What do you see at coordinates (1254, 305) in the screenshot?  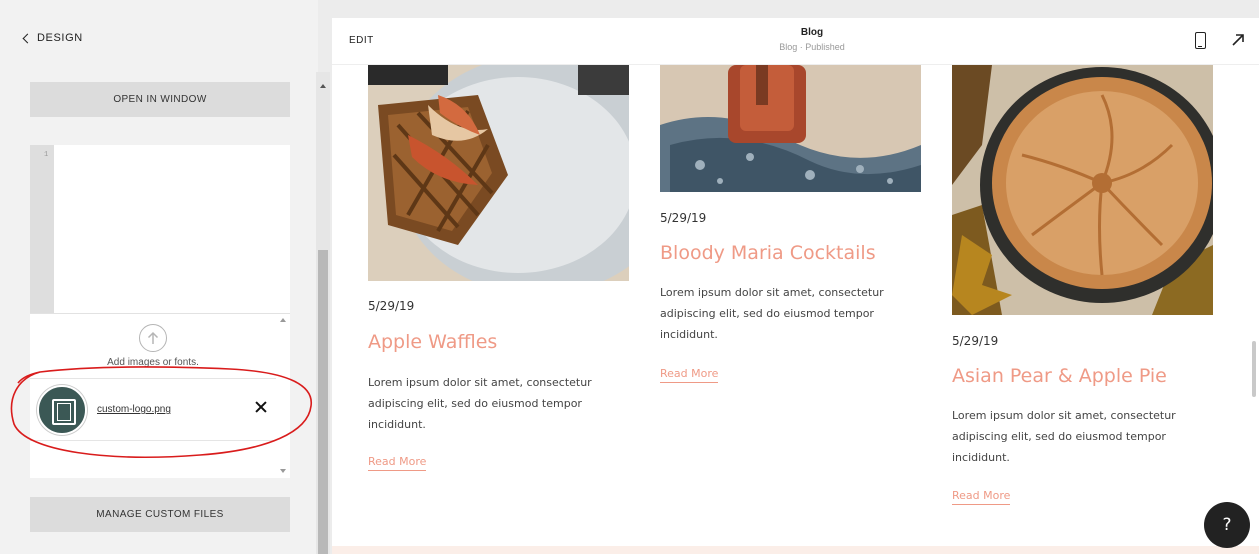 I see `preview-scrollbar` at bounding box center [1254, 305].